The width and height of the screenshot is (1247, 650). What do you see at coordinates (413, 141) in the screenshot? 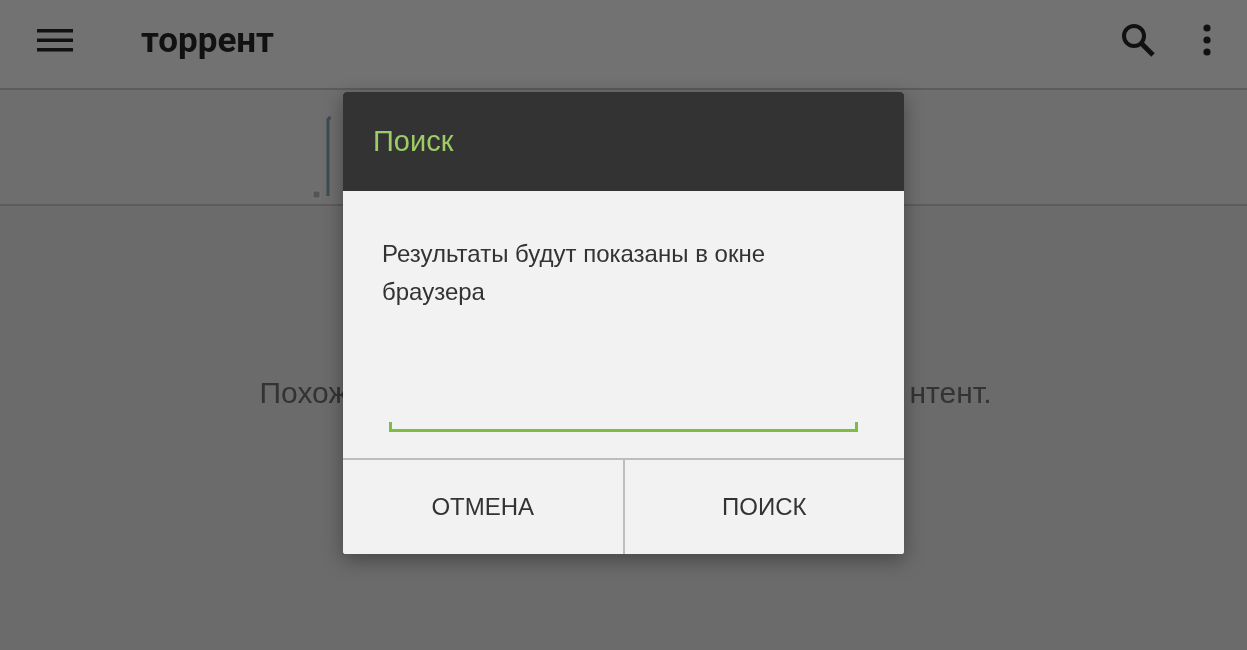
I see `dialog-title: Поиск` at bounding box center [413, 141].